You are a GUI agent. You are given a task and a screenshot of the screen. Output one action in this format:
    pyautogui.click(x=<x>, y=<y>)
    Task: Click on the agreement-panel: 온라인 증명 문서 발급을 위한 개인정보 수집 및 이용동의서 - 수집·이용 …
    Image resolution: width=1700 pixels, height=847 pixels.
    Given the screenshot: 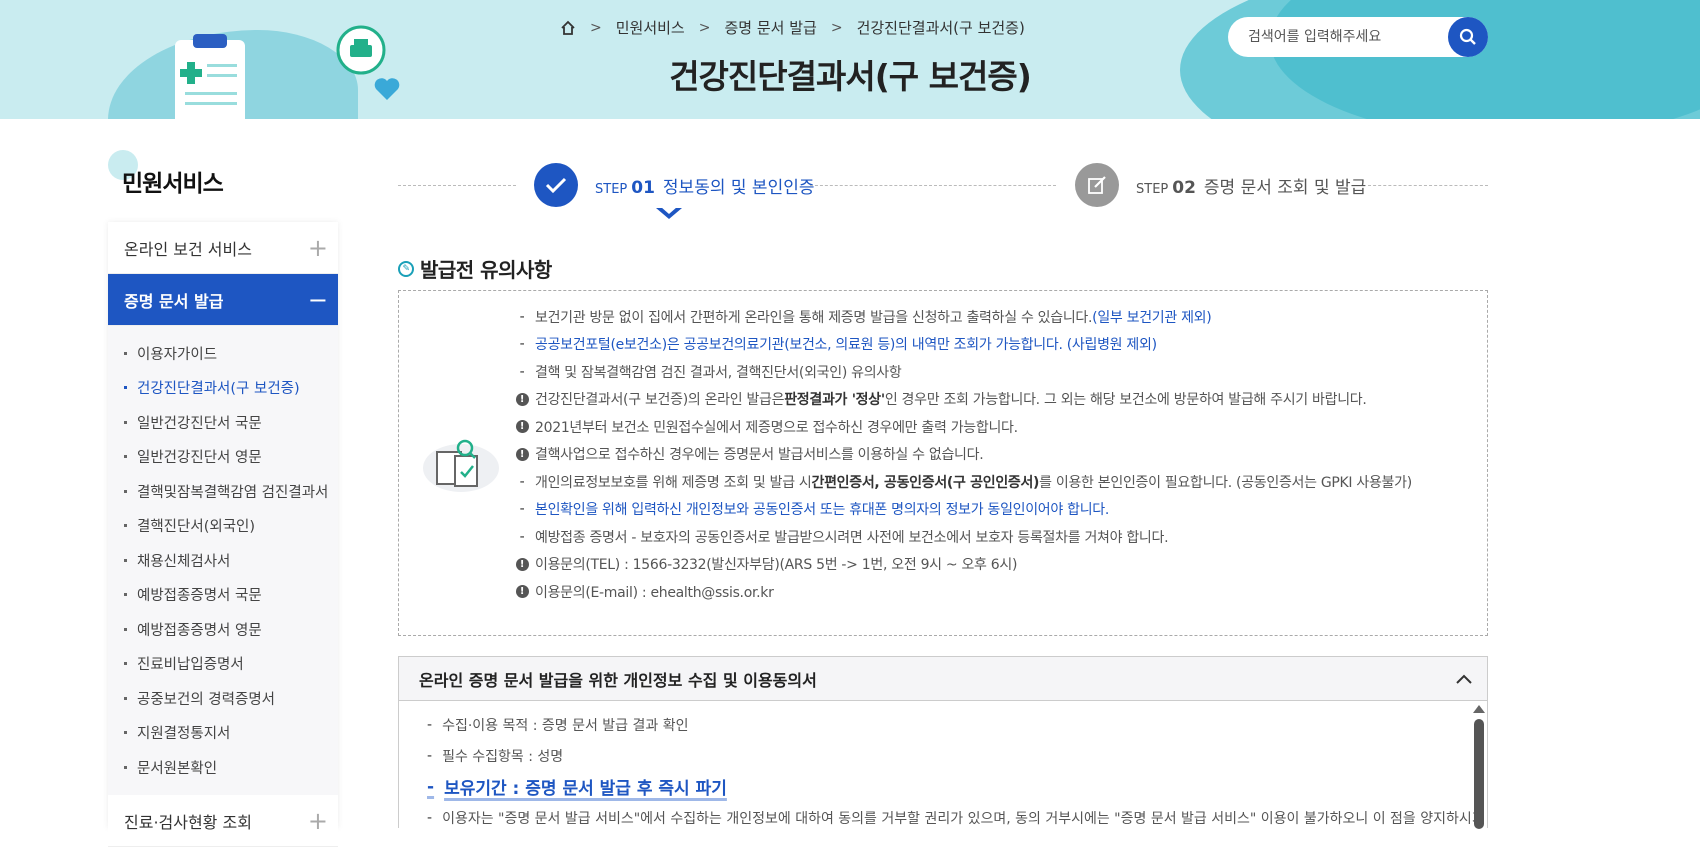 What is the action you would take?
    pyautogui.click(x=943, y=742)
    